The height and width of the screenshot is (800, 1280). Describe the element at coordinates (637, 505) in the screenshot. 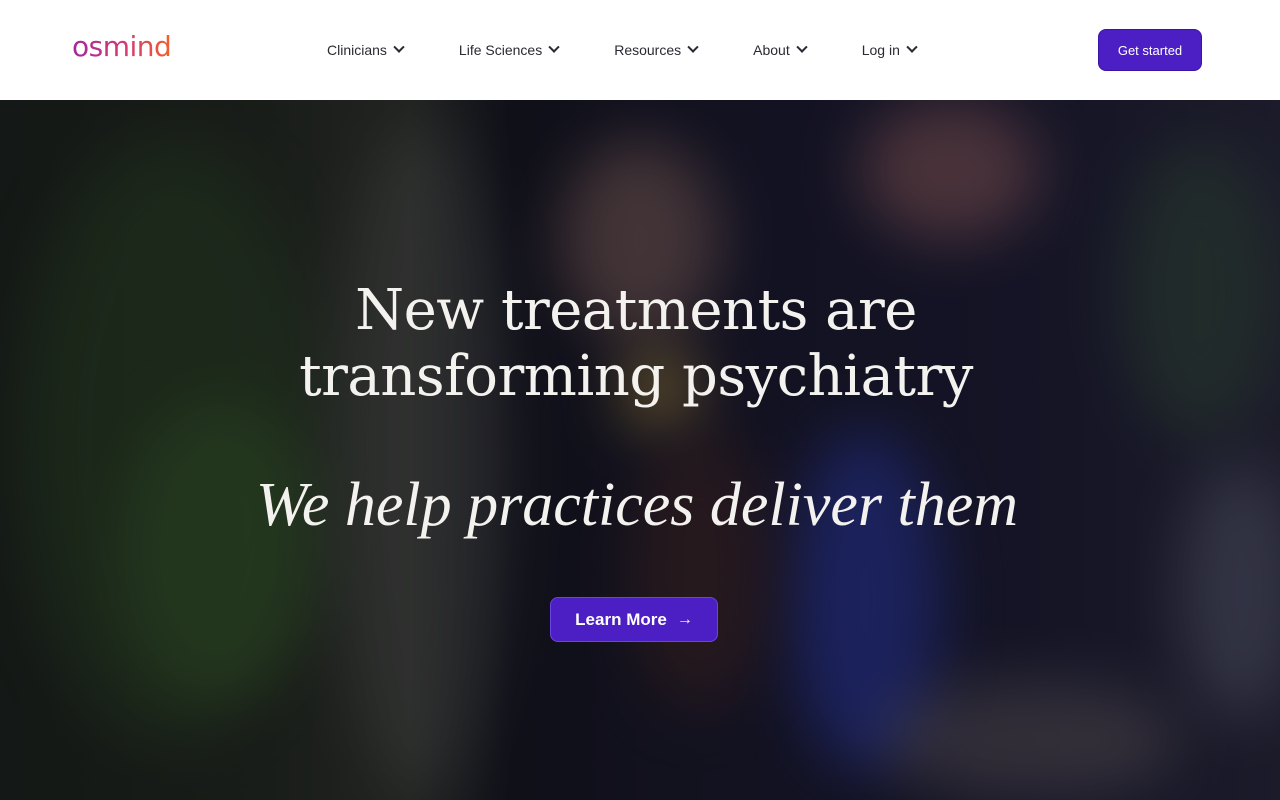

I see `hero-subtitle: We help practices deliver them` at that location.